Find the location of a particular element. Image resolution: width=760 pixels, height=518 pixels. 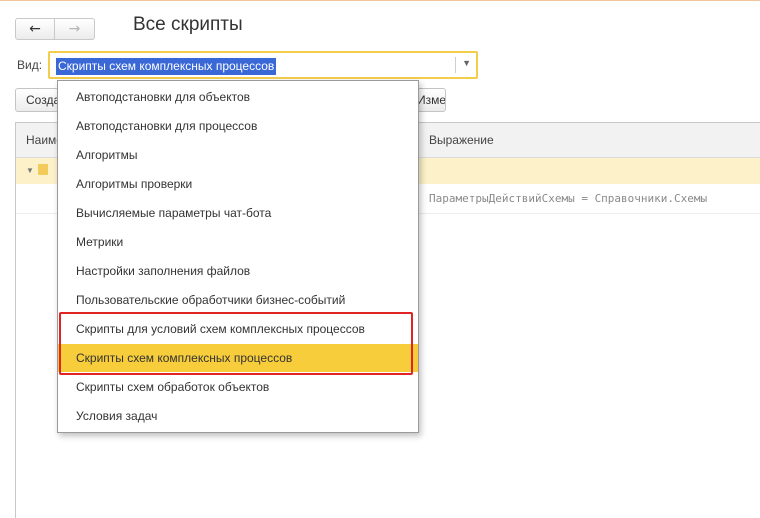

arrow-left-icon: ← is located at coordinates (35, 29).